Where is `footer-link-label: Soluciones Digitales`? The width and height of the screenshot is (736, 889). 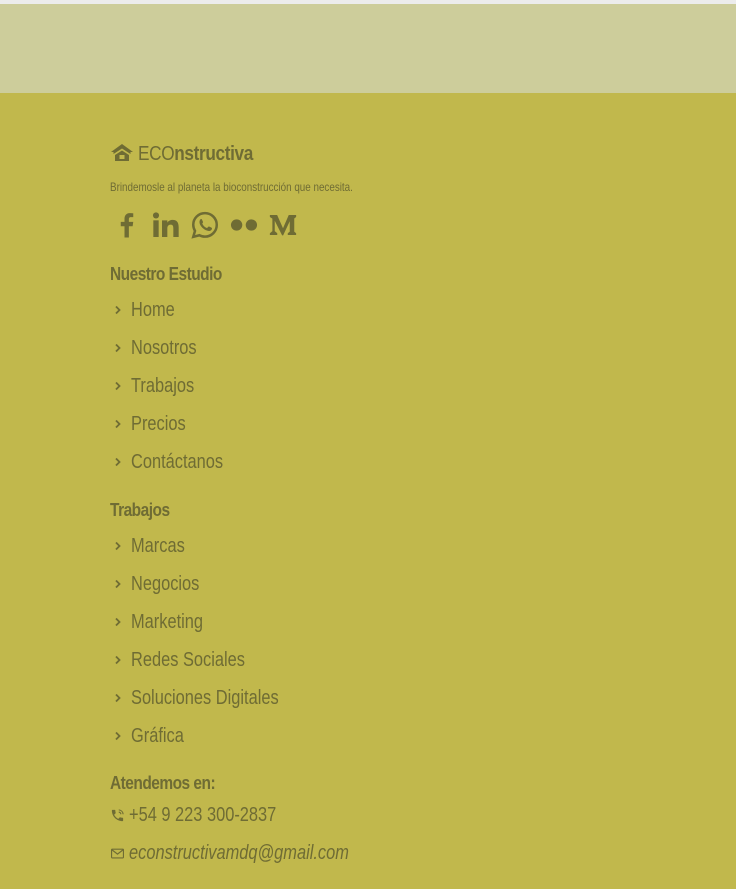 footer-link-label: Soluciones Digitales is located at coordinates (205, 697).